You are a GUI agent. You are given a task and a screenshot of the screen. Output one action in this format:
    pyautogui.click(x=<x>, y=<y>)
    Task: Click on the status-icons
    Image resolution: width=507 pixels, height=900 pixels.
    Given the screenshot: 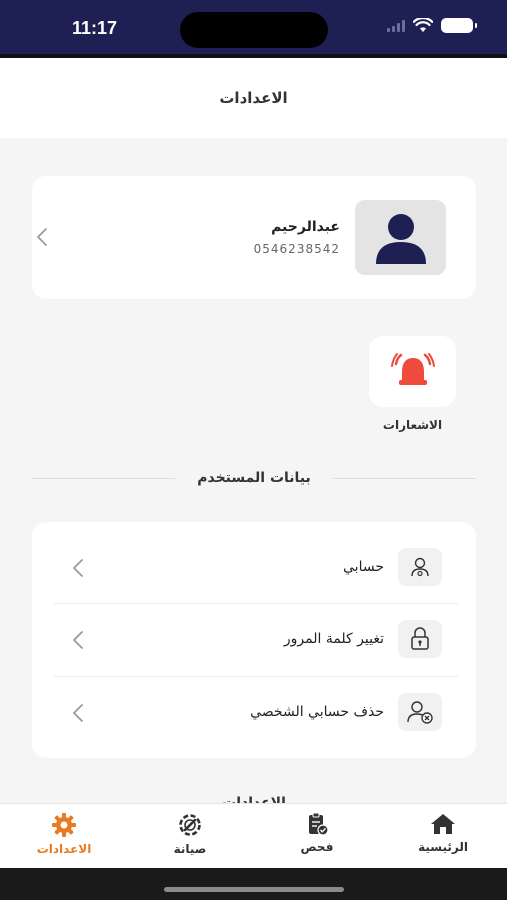 What is the action you would take?
    pyautogui.click(x=432, y=25)
    